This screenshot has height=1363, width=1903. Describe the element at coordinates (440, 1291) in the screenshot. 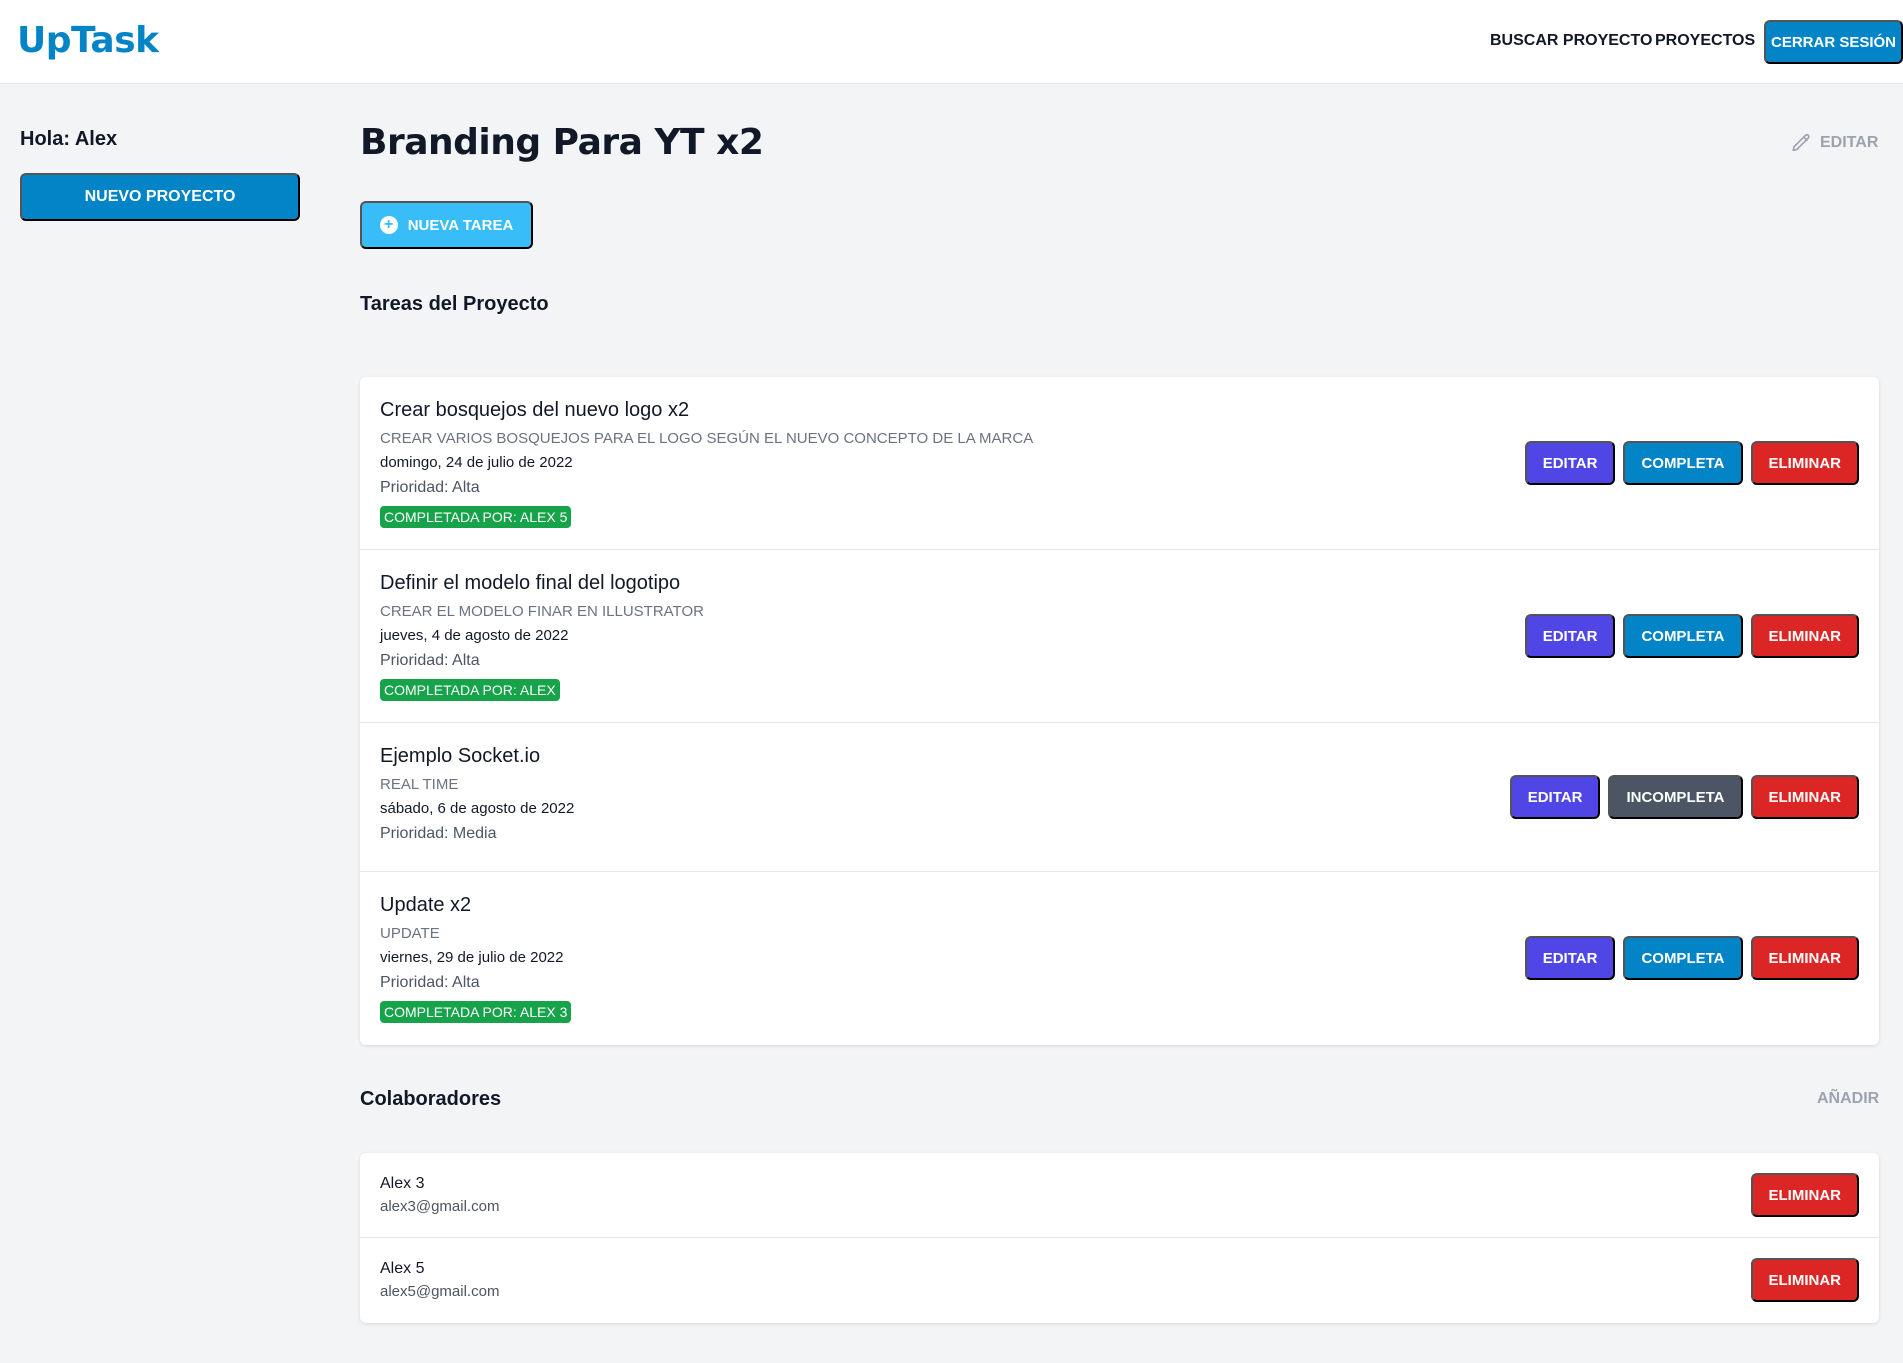

I see `collaborator-email: alex5@gmail.com` at that location.